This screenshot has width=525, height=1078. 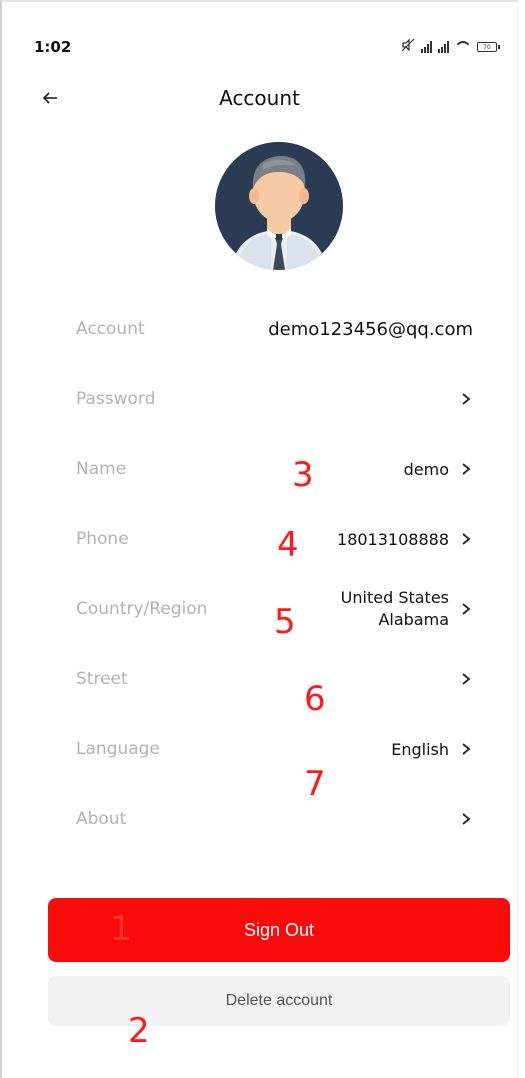 What do you see at coordinates (315, 699) in the screenshot?
I see `annotation-6: 6` at bounding box center [315, 699].